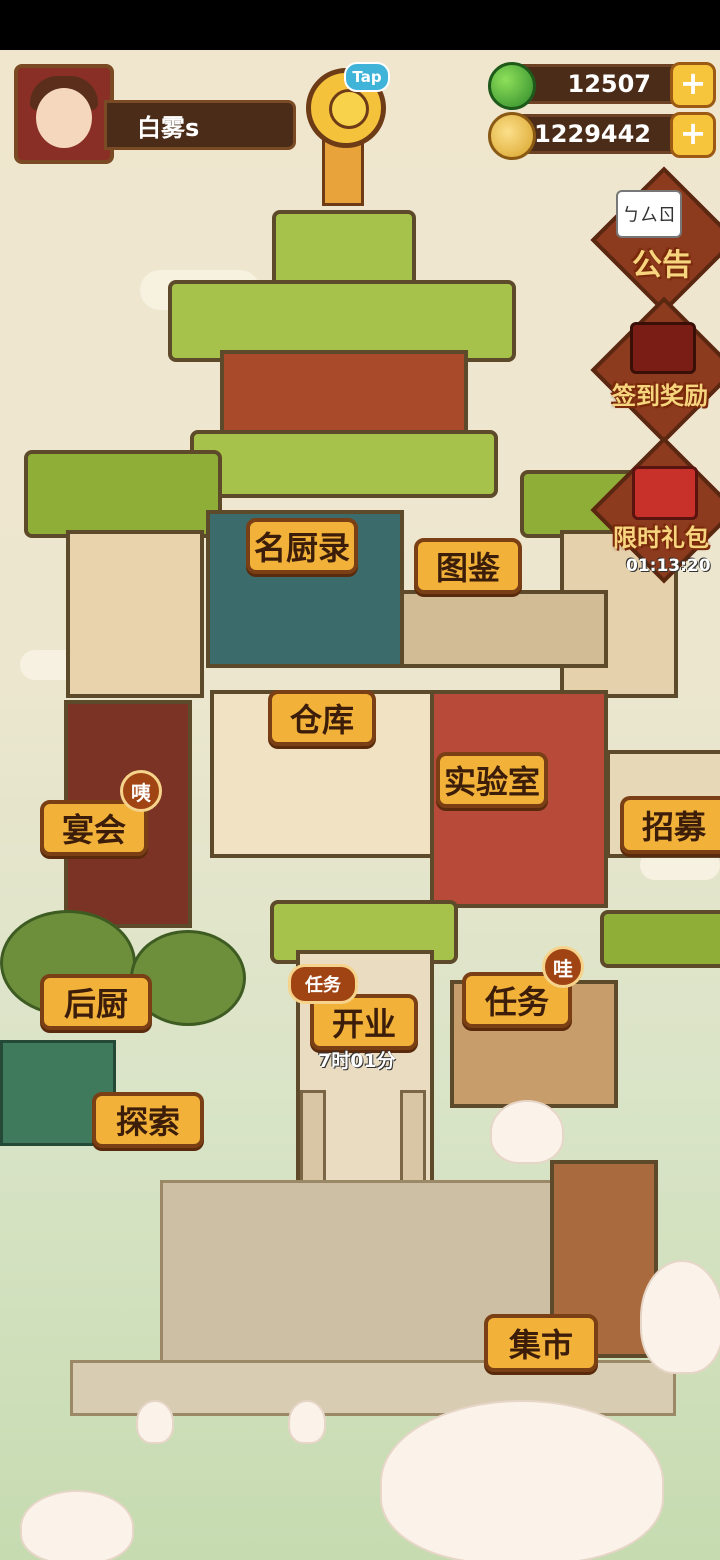  What do you see at coordinates (141, 791) in the screenshot?
I see `banquet-badge: 咦` at bounding box center [141, 791].